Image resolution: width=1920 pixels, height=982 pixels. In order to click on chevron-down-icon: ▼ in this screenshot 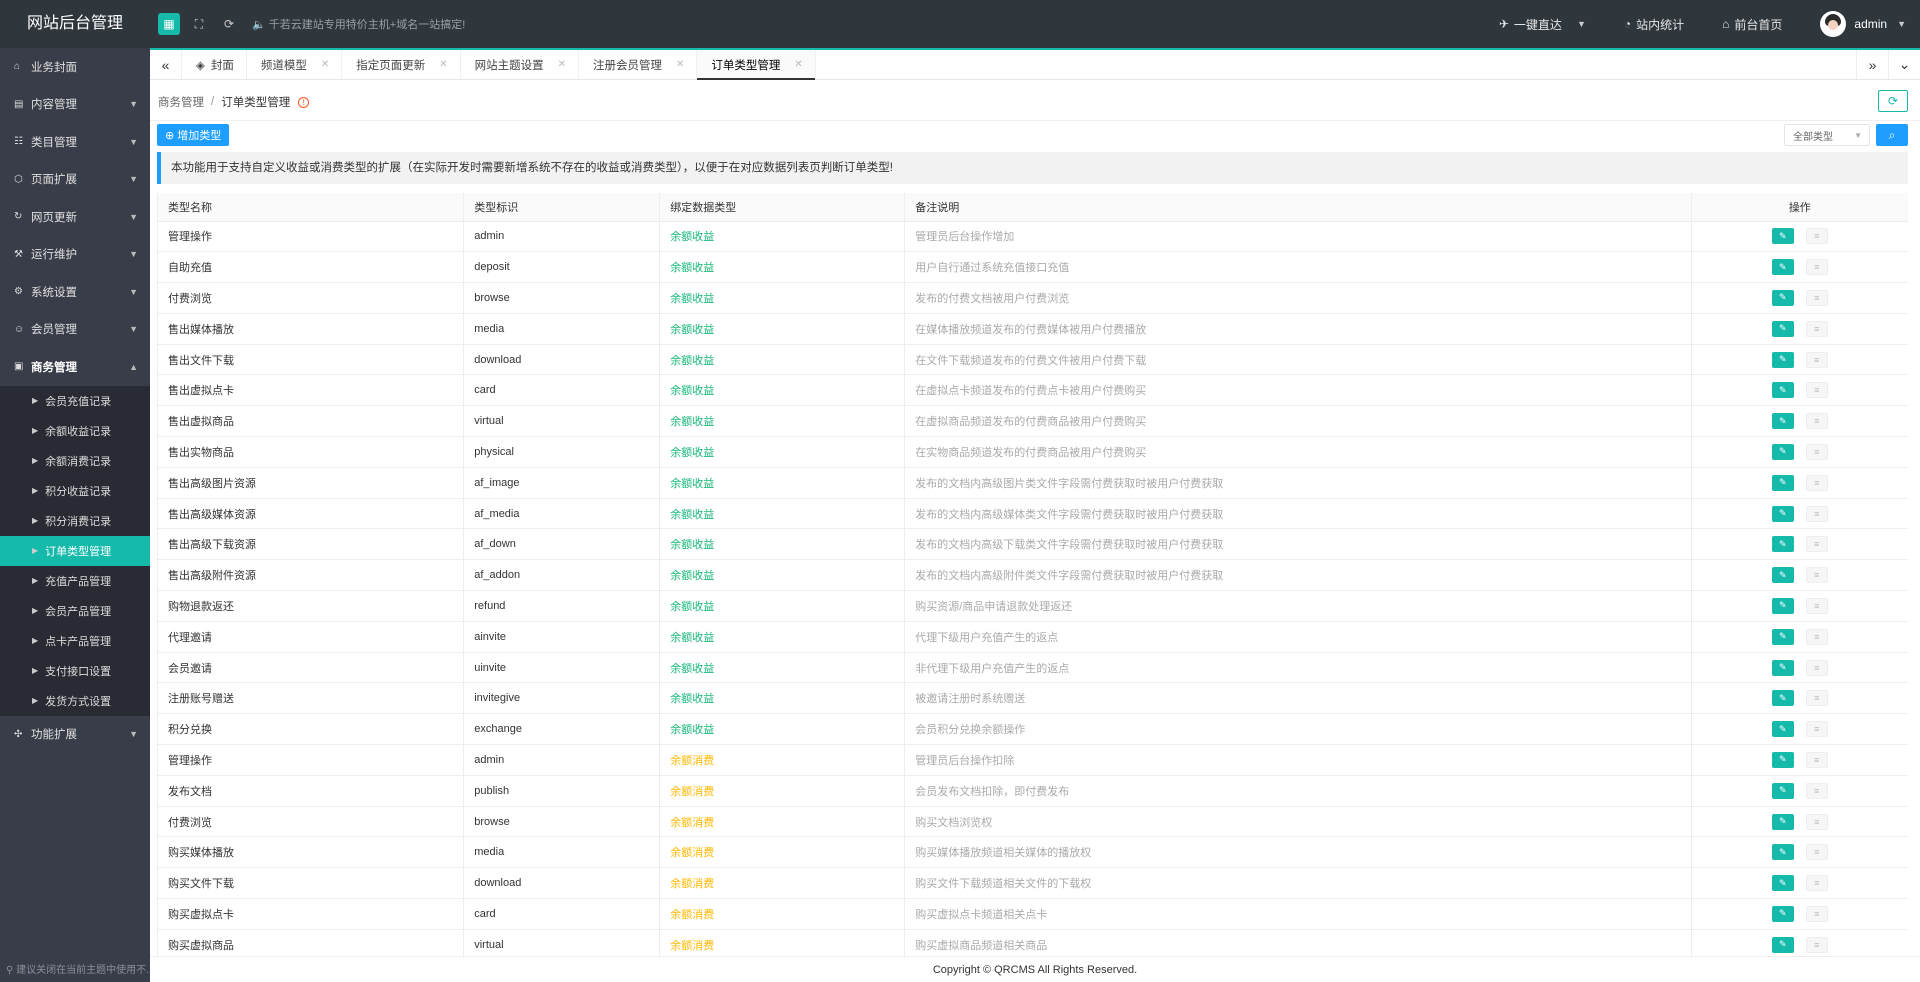, I will do `click(1901, 24)`.